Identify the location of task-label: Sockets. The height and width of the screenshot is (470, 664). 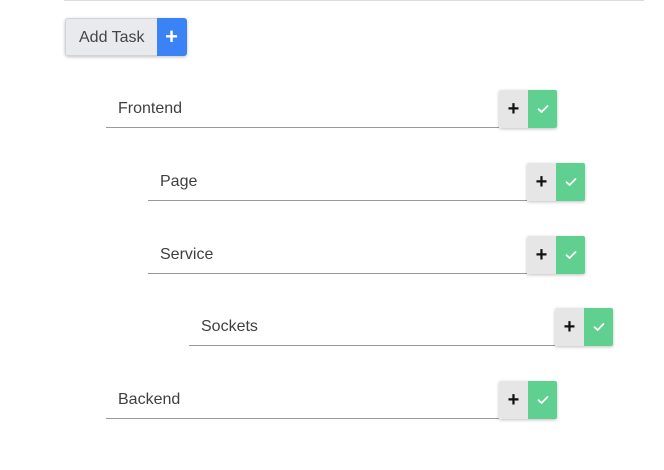
(229, 326).